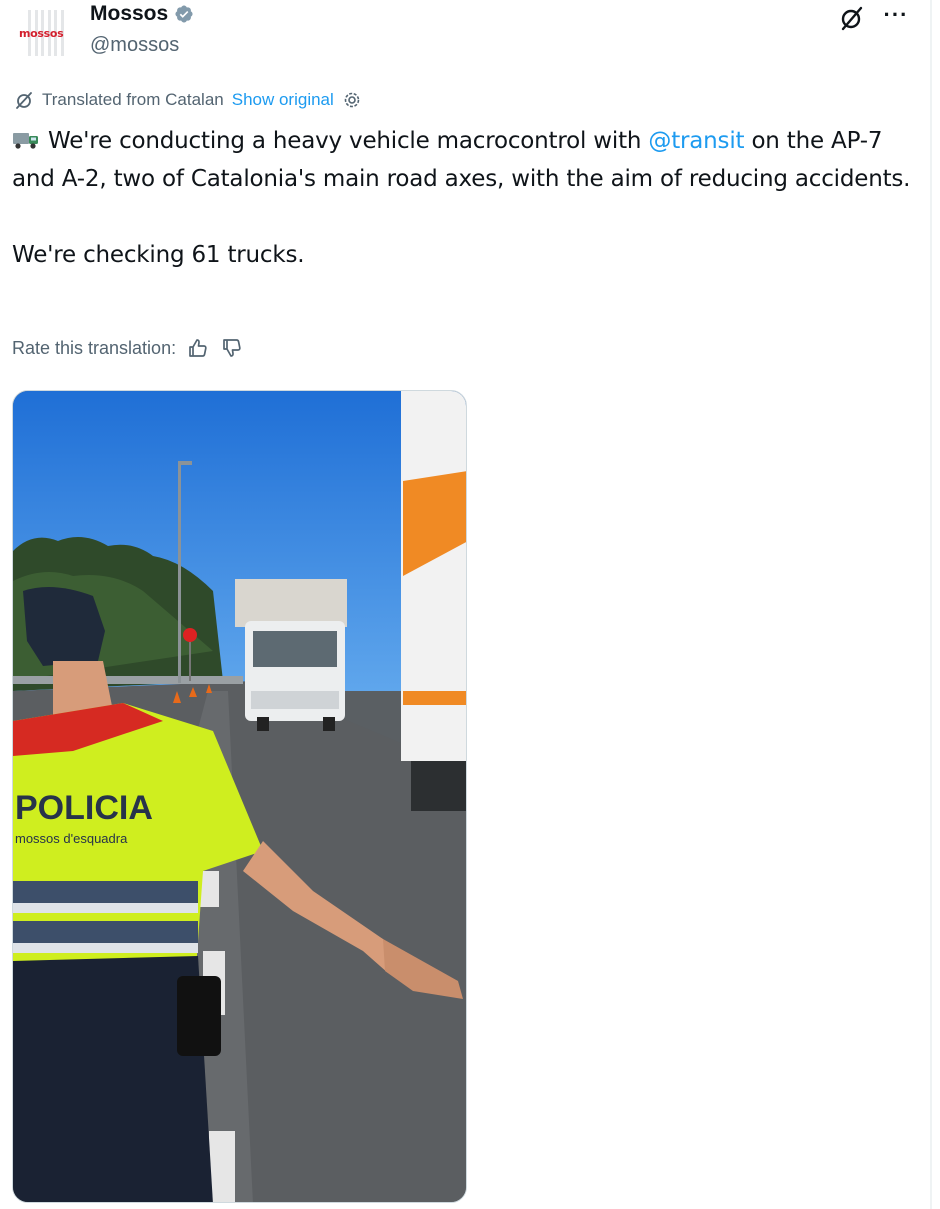 The height and width of the screenshot is (1209, 940). Describe the element at coordinates (198, 348) in the screenshot. I see `thumbs-up-icon` at that location.